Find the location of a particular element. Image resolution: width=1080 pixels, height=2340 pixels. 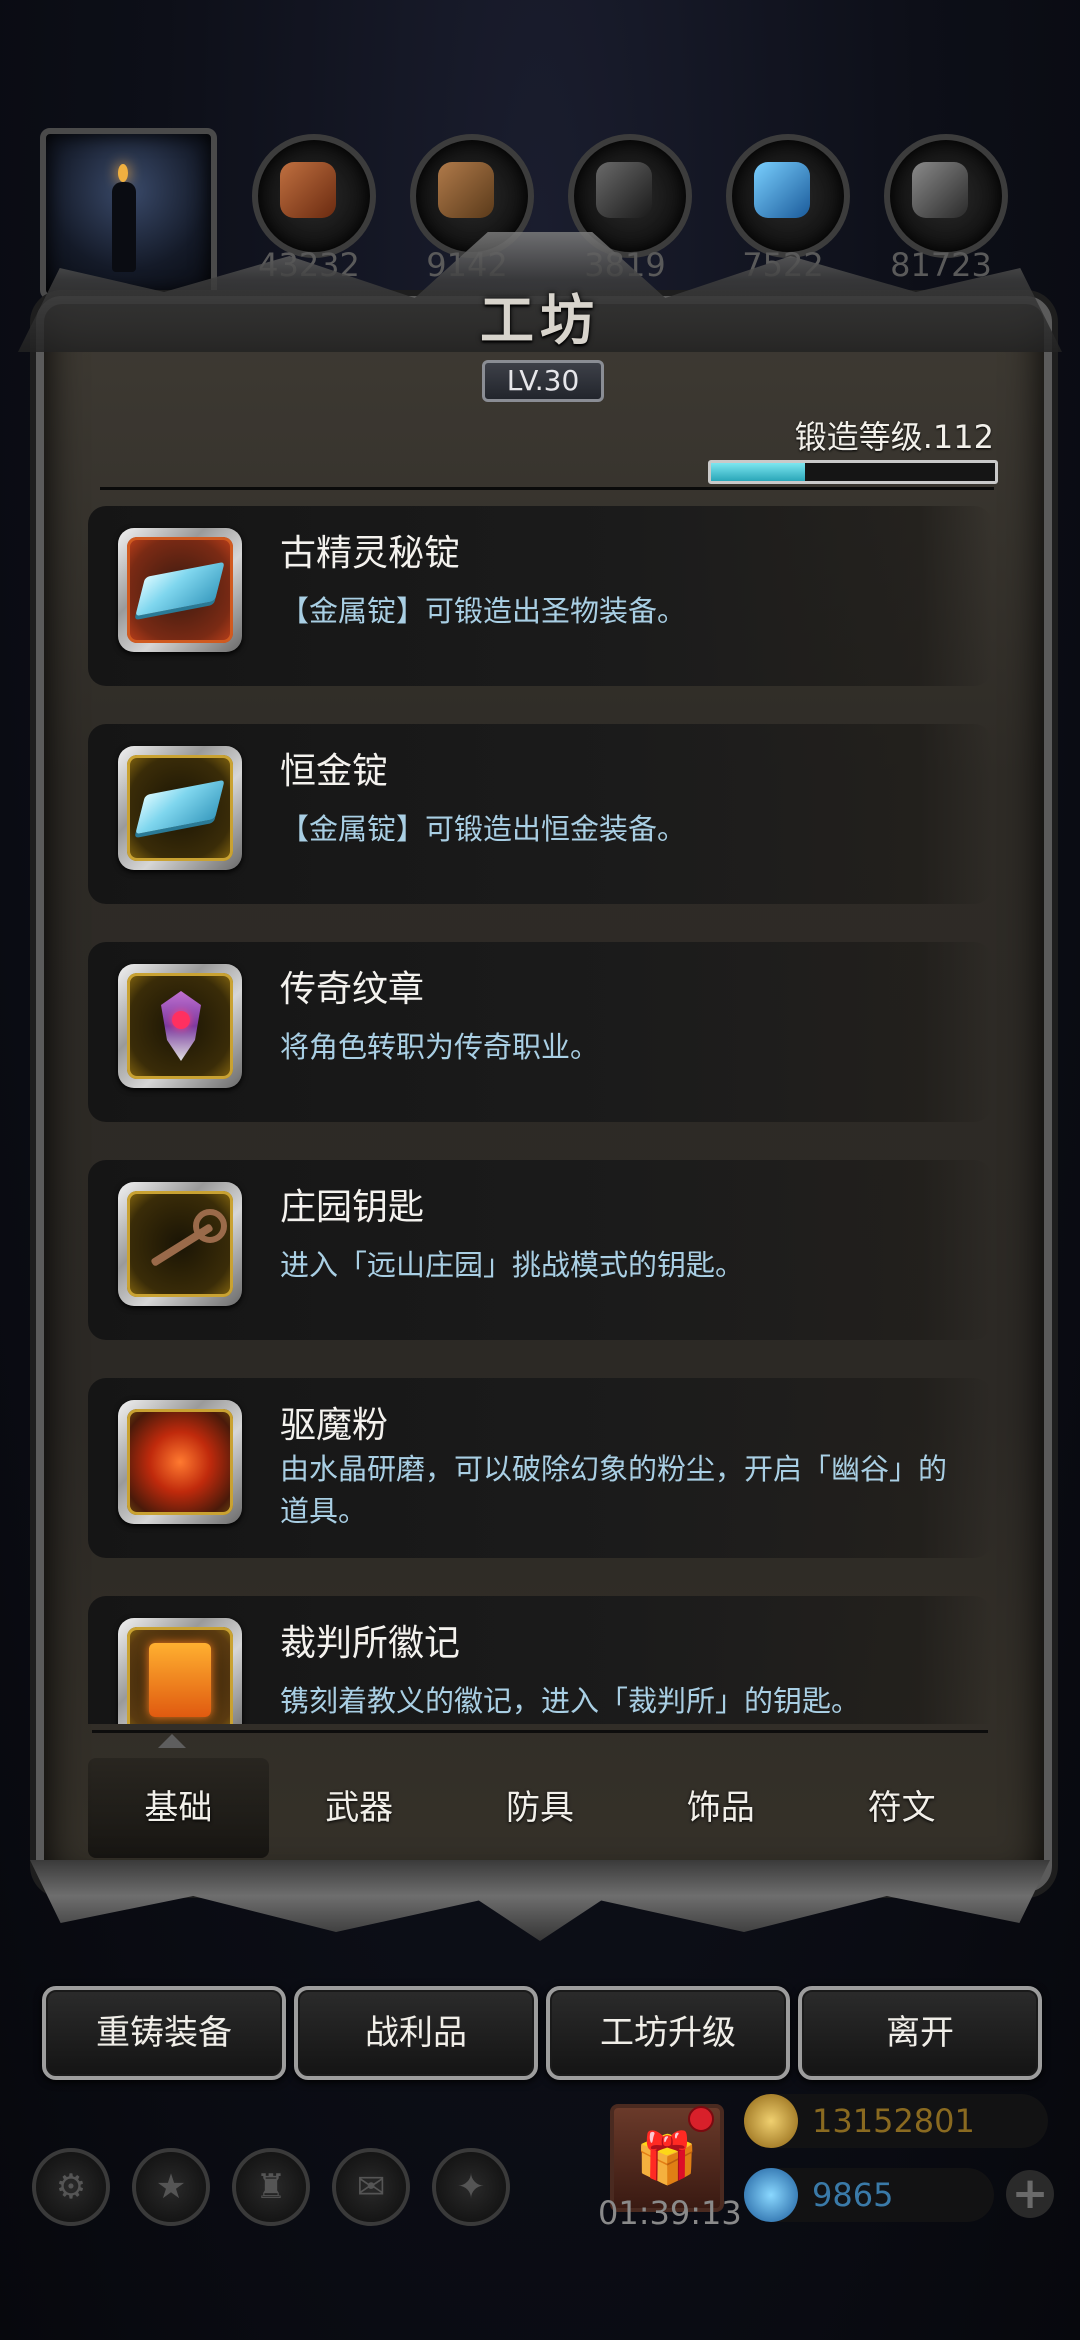

crest-icon is located at coordinates (180, 1026).